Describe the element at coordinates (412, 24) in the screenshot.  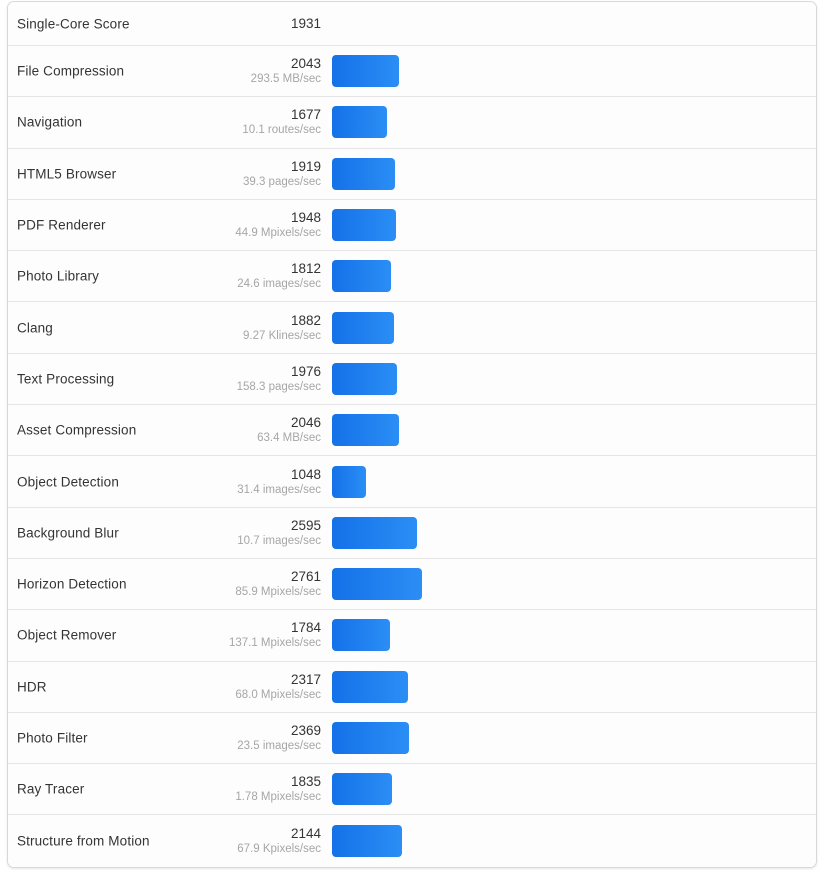
I see `summary-row: Single-Core Score 1931` at that location.